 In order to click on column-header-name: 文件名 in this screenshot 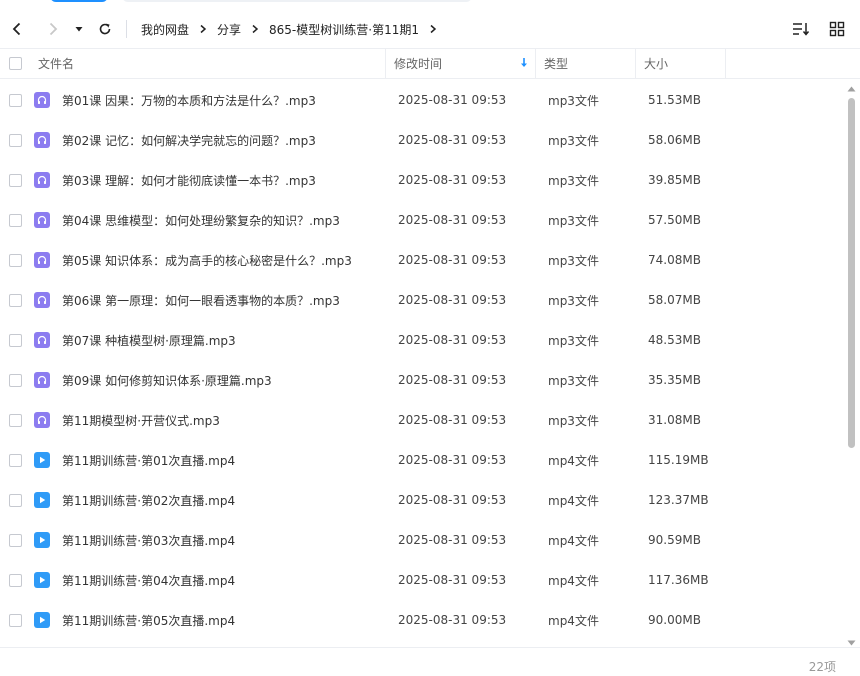, I will do `click(208, 63)`.